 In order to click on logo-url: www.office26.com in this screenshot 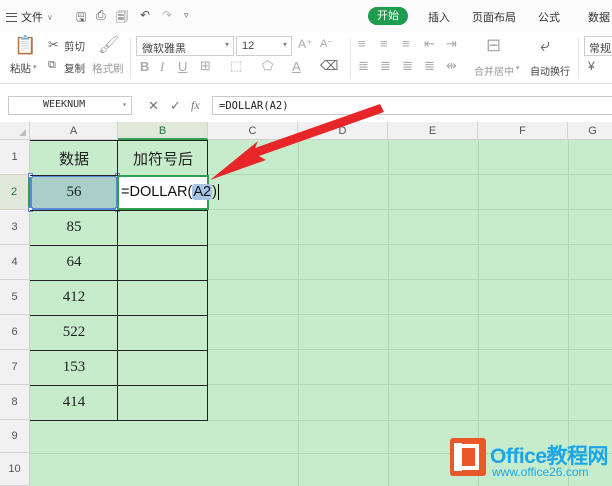, I will do `click(540, 472)`.